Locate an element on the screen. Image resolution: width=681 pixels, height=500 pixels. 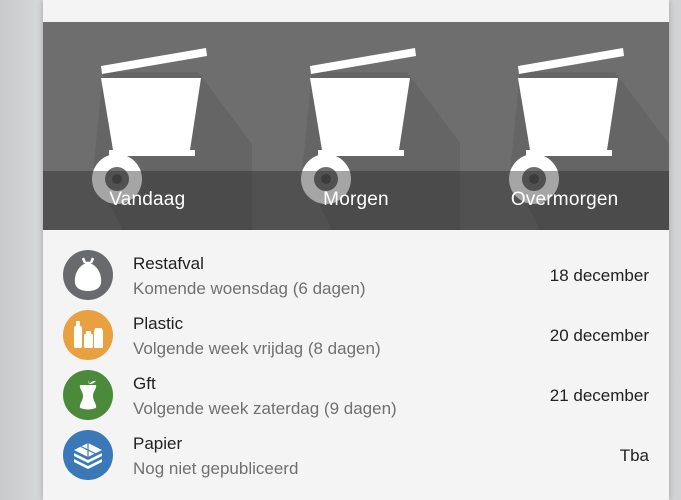
tile-day-after-tomorrow: Overmorgen is located at coordinates (564, 126).